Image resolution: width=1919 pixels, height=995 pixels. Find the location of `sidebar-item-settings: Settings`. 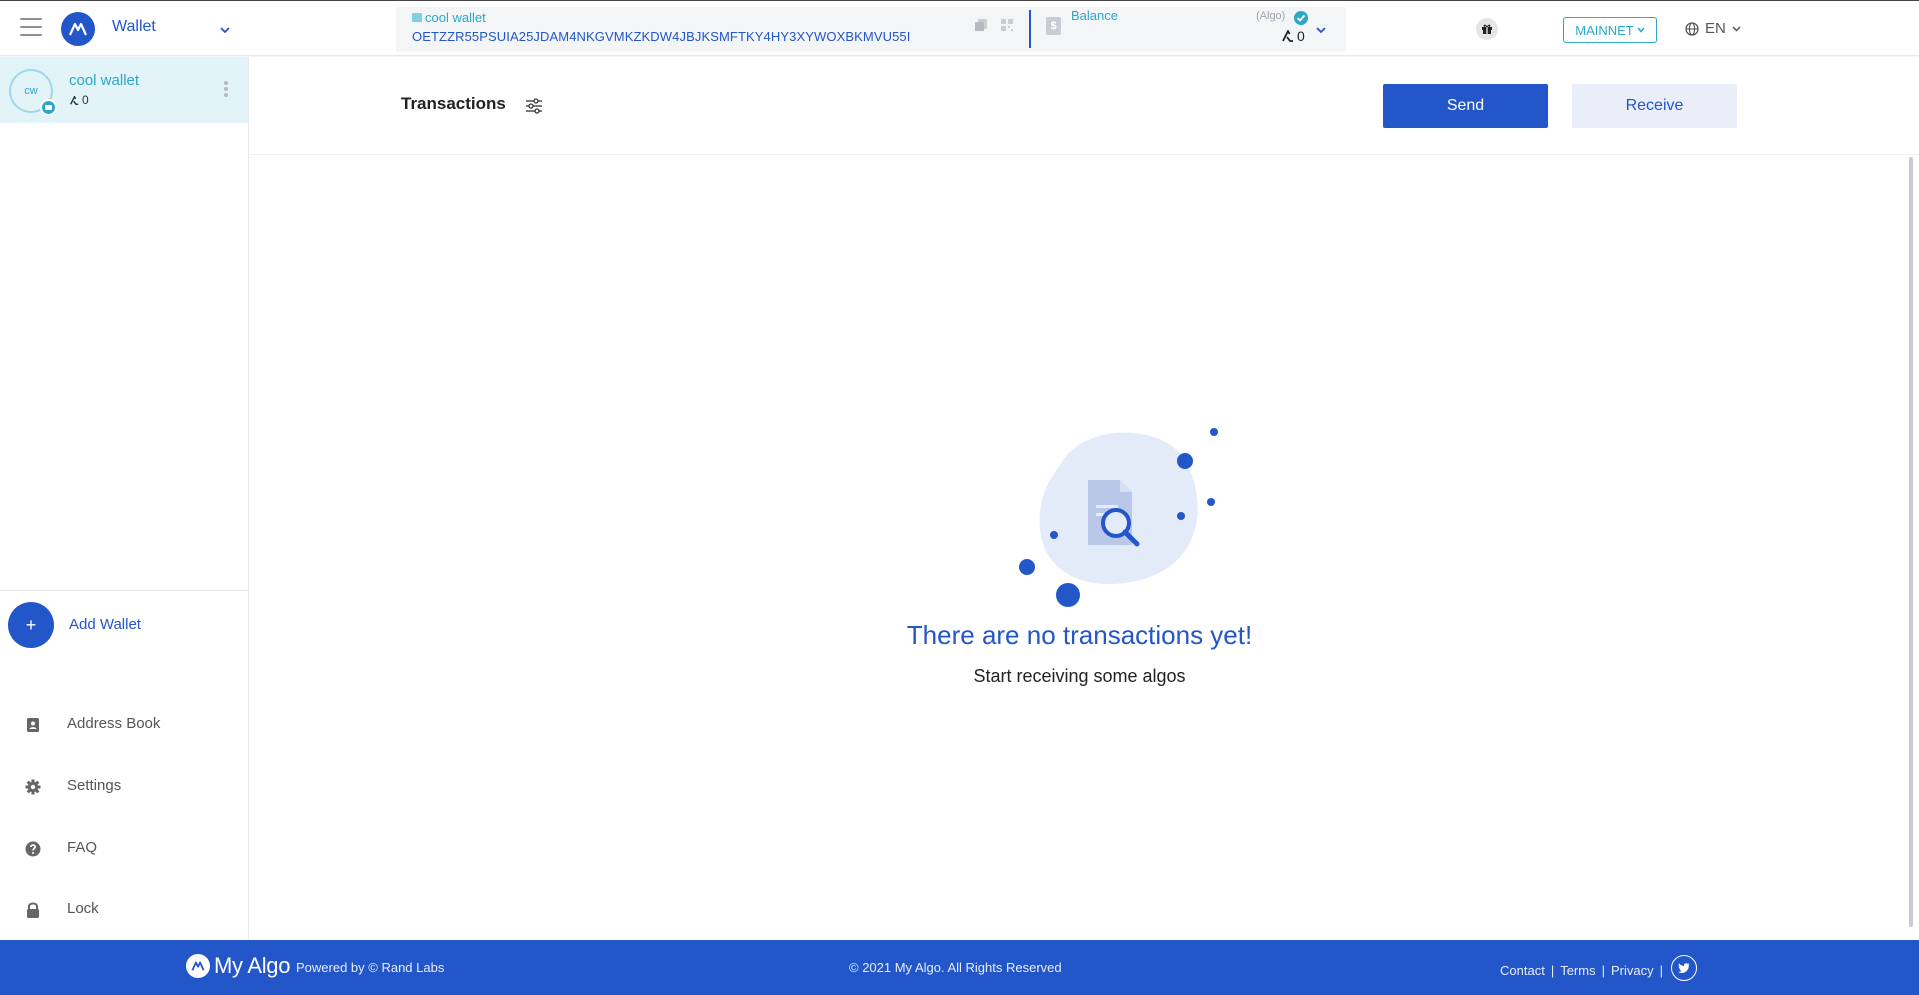

sidebar-item-settings: Settings is located at coordinates (124, 786).